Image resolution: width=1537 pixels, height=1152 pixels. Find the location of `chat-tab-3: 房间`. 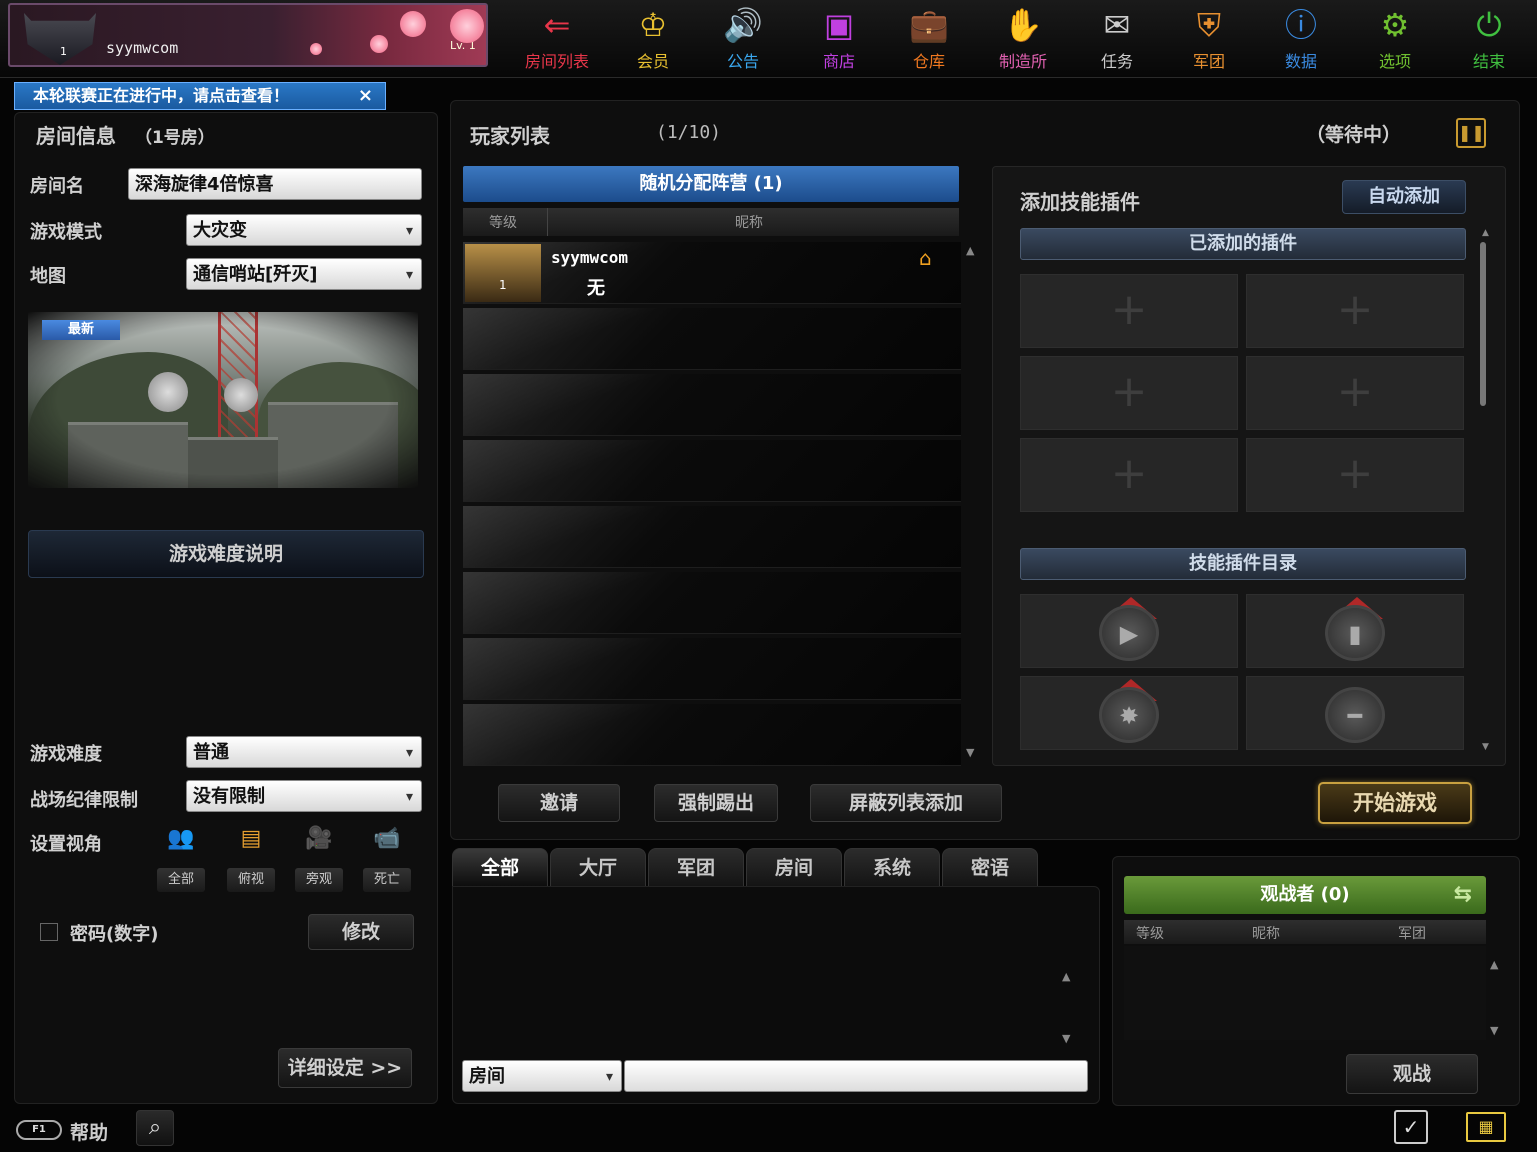

chat-tab-3: 房间 is located at coordinates (794, 867).